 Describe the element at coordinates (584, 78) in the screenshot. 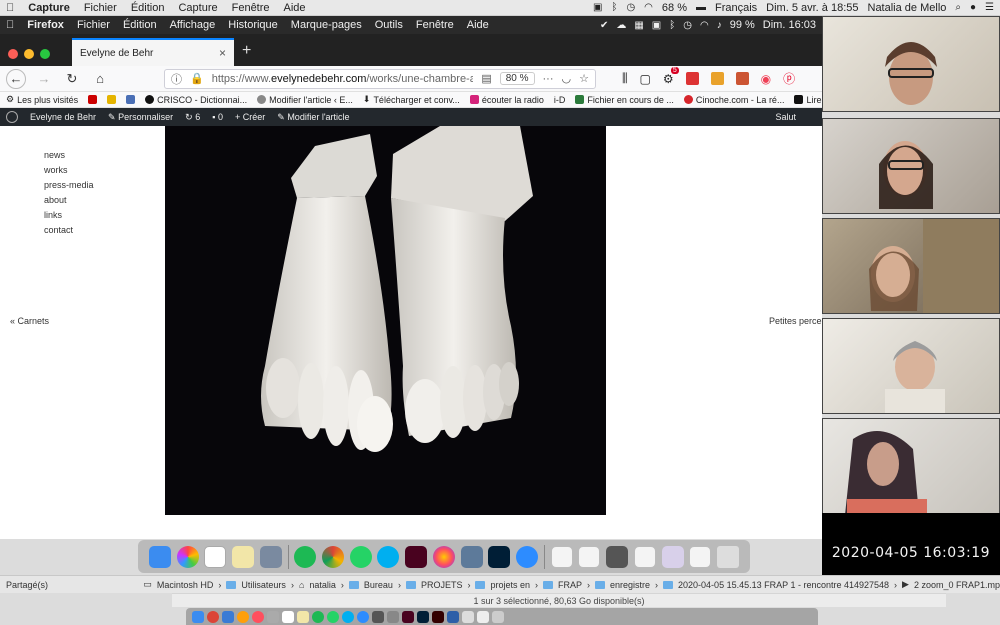

I see `bookmark-star-icon: ☆` at that location.